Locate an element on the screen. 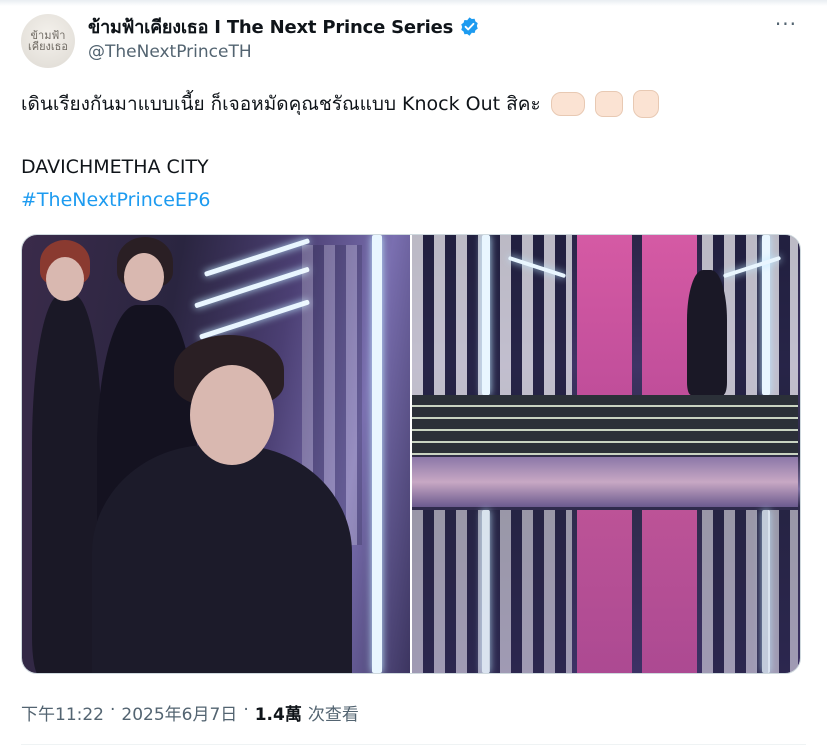 Image resolution: width=827 pixels, height=756 pixels. hashtag-link: #TheNextPrinceEP6 is located at coordinates (115, 200).